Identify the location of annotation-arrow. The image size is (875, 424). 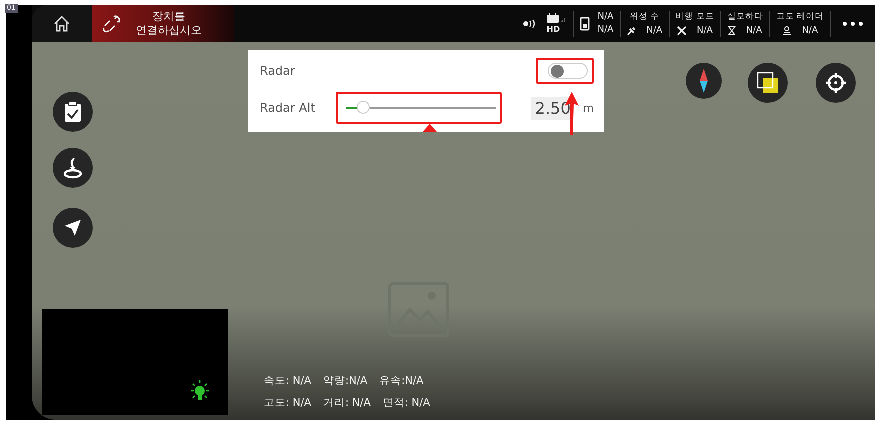
(430, 128).